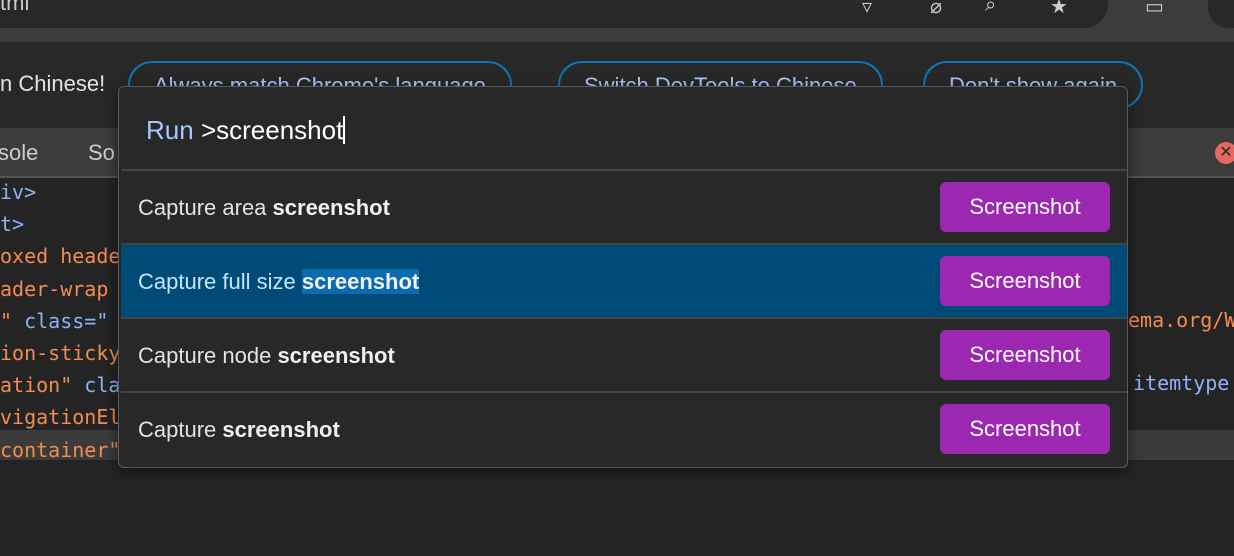  I want to click on code-token: t>, so click(12, 224).